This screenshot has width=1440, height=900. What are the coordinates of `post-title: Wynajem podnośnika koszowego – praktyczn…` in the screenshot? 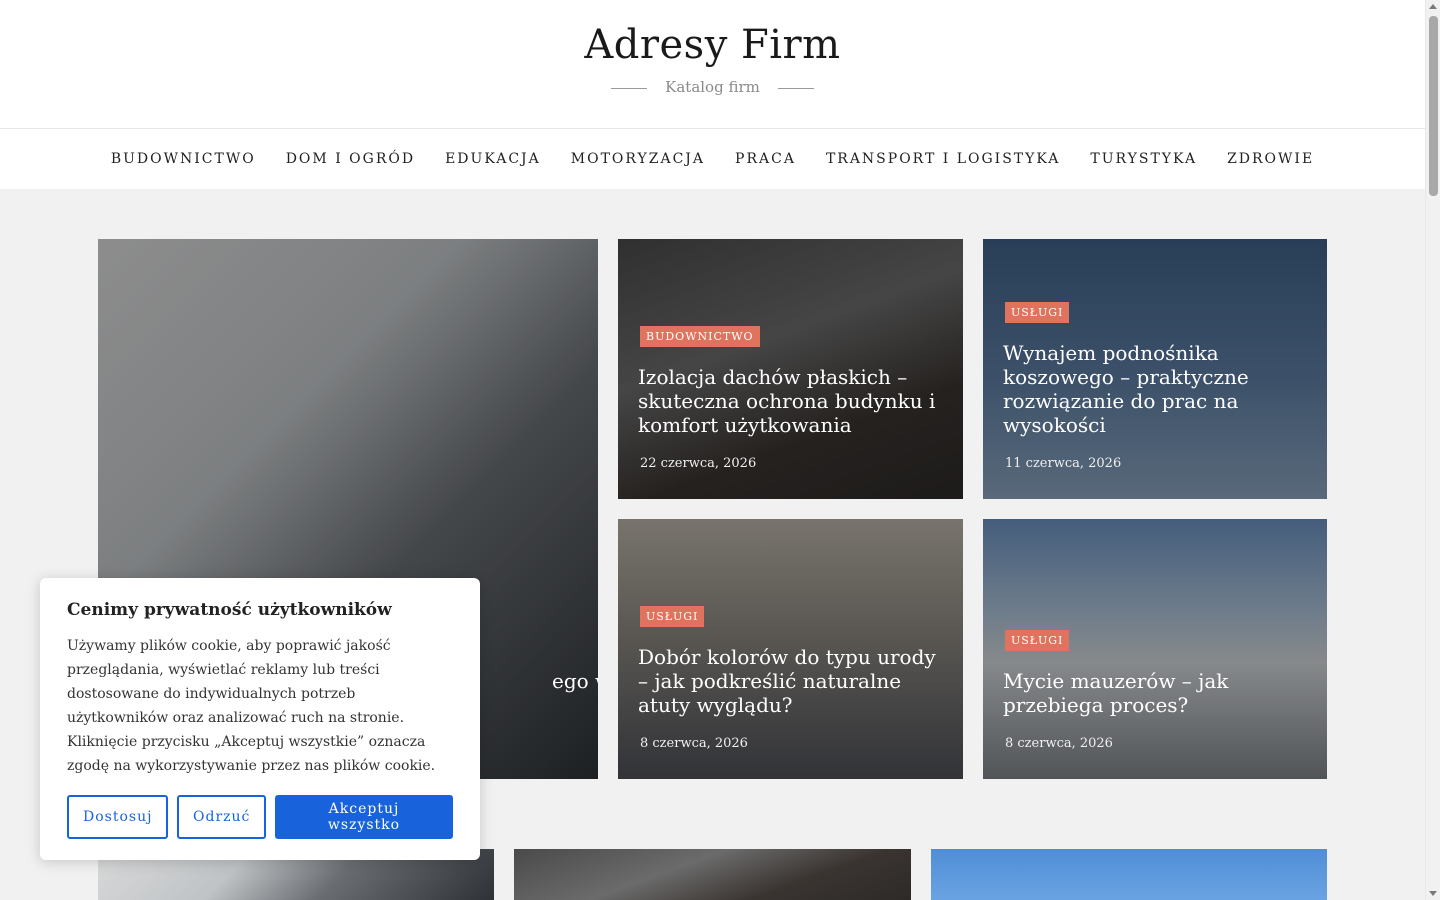 It's located at (1153, 389).